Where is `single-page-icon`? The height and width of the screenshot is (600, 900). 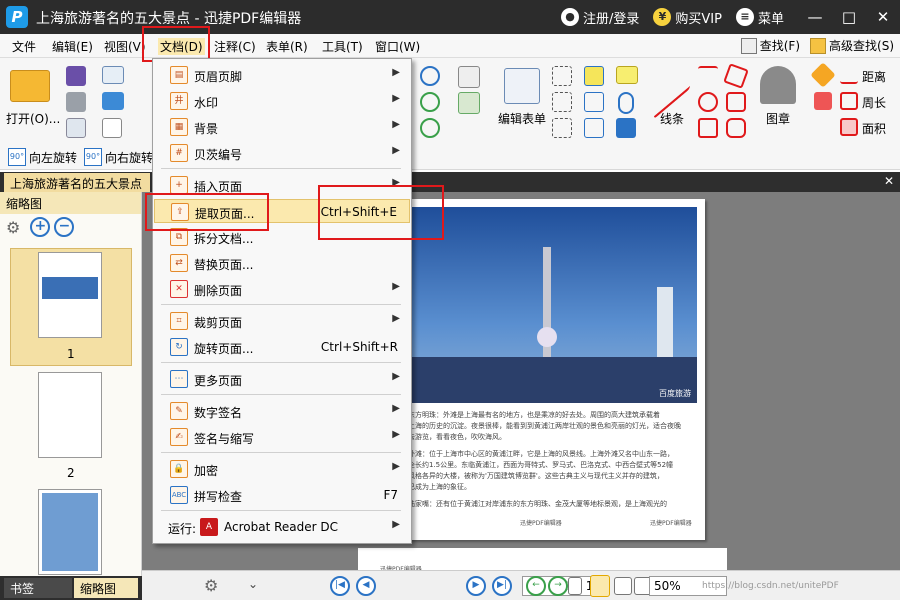
single-page-icon is located at coordinates (575, 586).